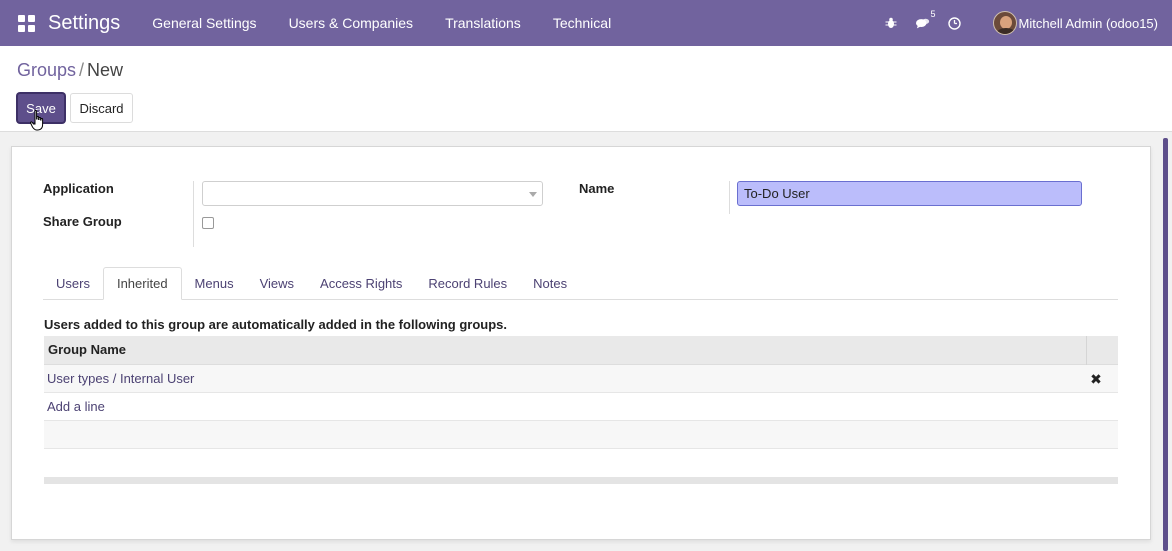 The height and width of the screenshot is (551, 1172). What do you see at coordinates (581, 379) in the screenshot?
I see `table-row: User types / Internal User ✖` at bounding box center [581, 379].